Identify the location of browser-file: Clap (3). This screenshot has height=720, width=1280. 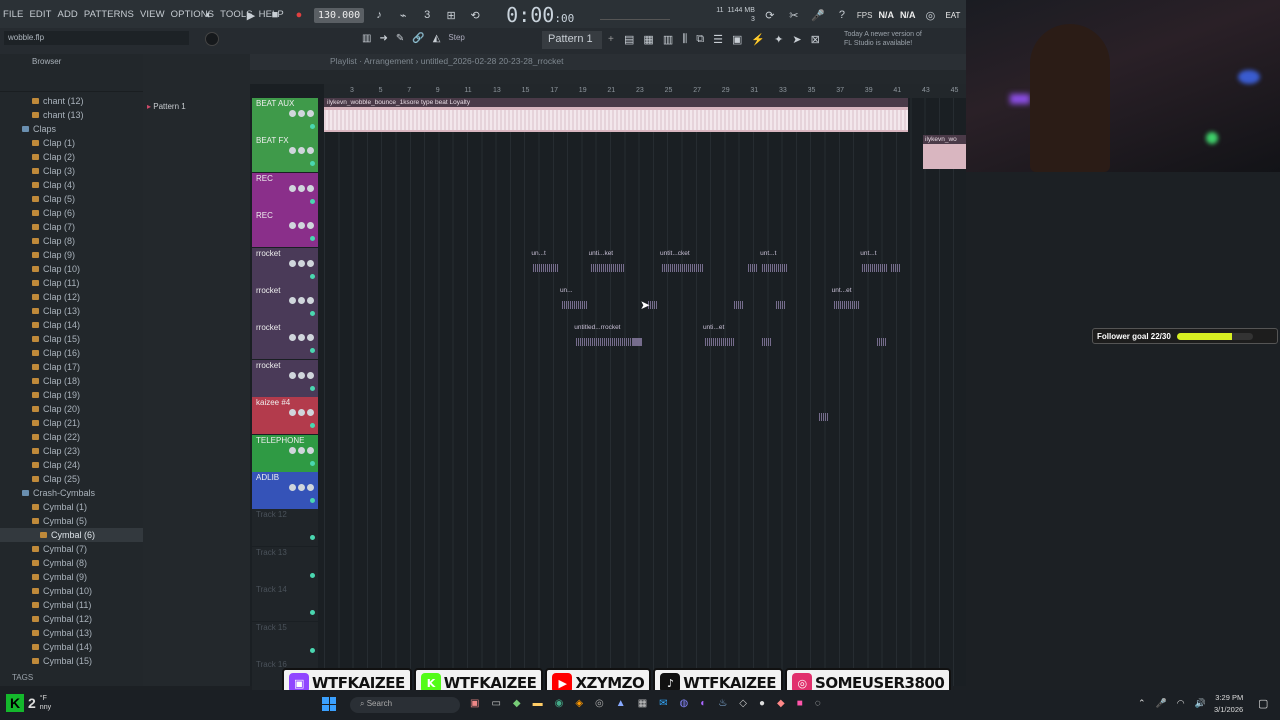
(71, 171).